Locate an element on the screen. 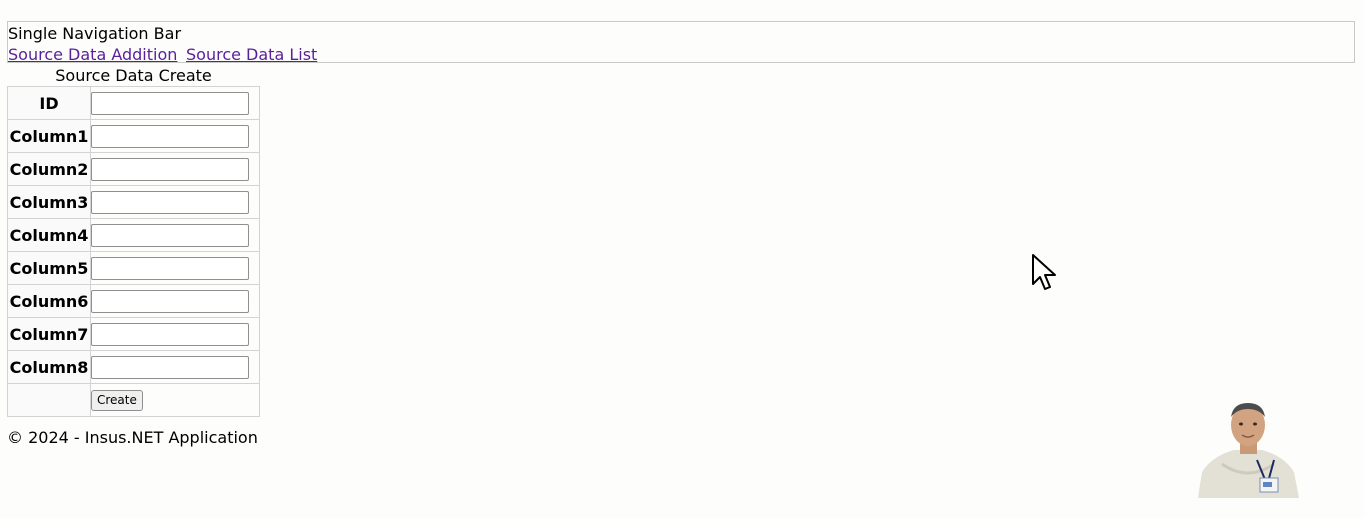 This screenshot has height=518, width=1364. column3-input is located at coordinates (170, 202).